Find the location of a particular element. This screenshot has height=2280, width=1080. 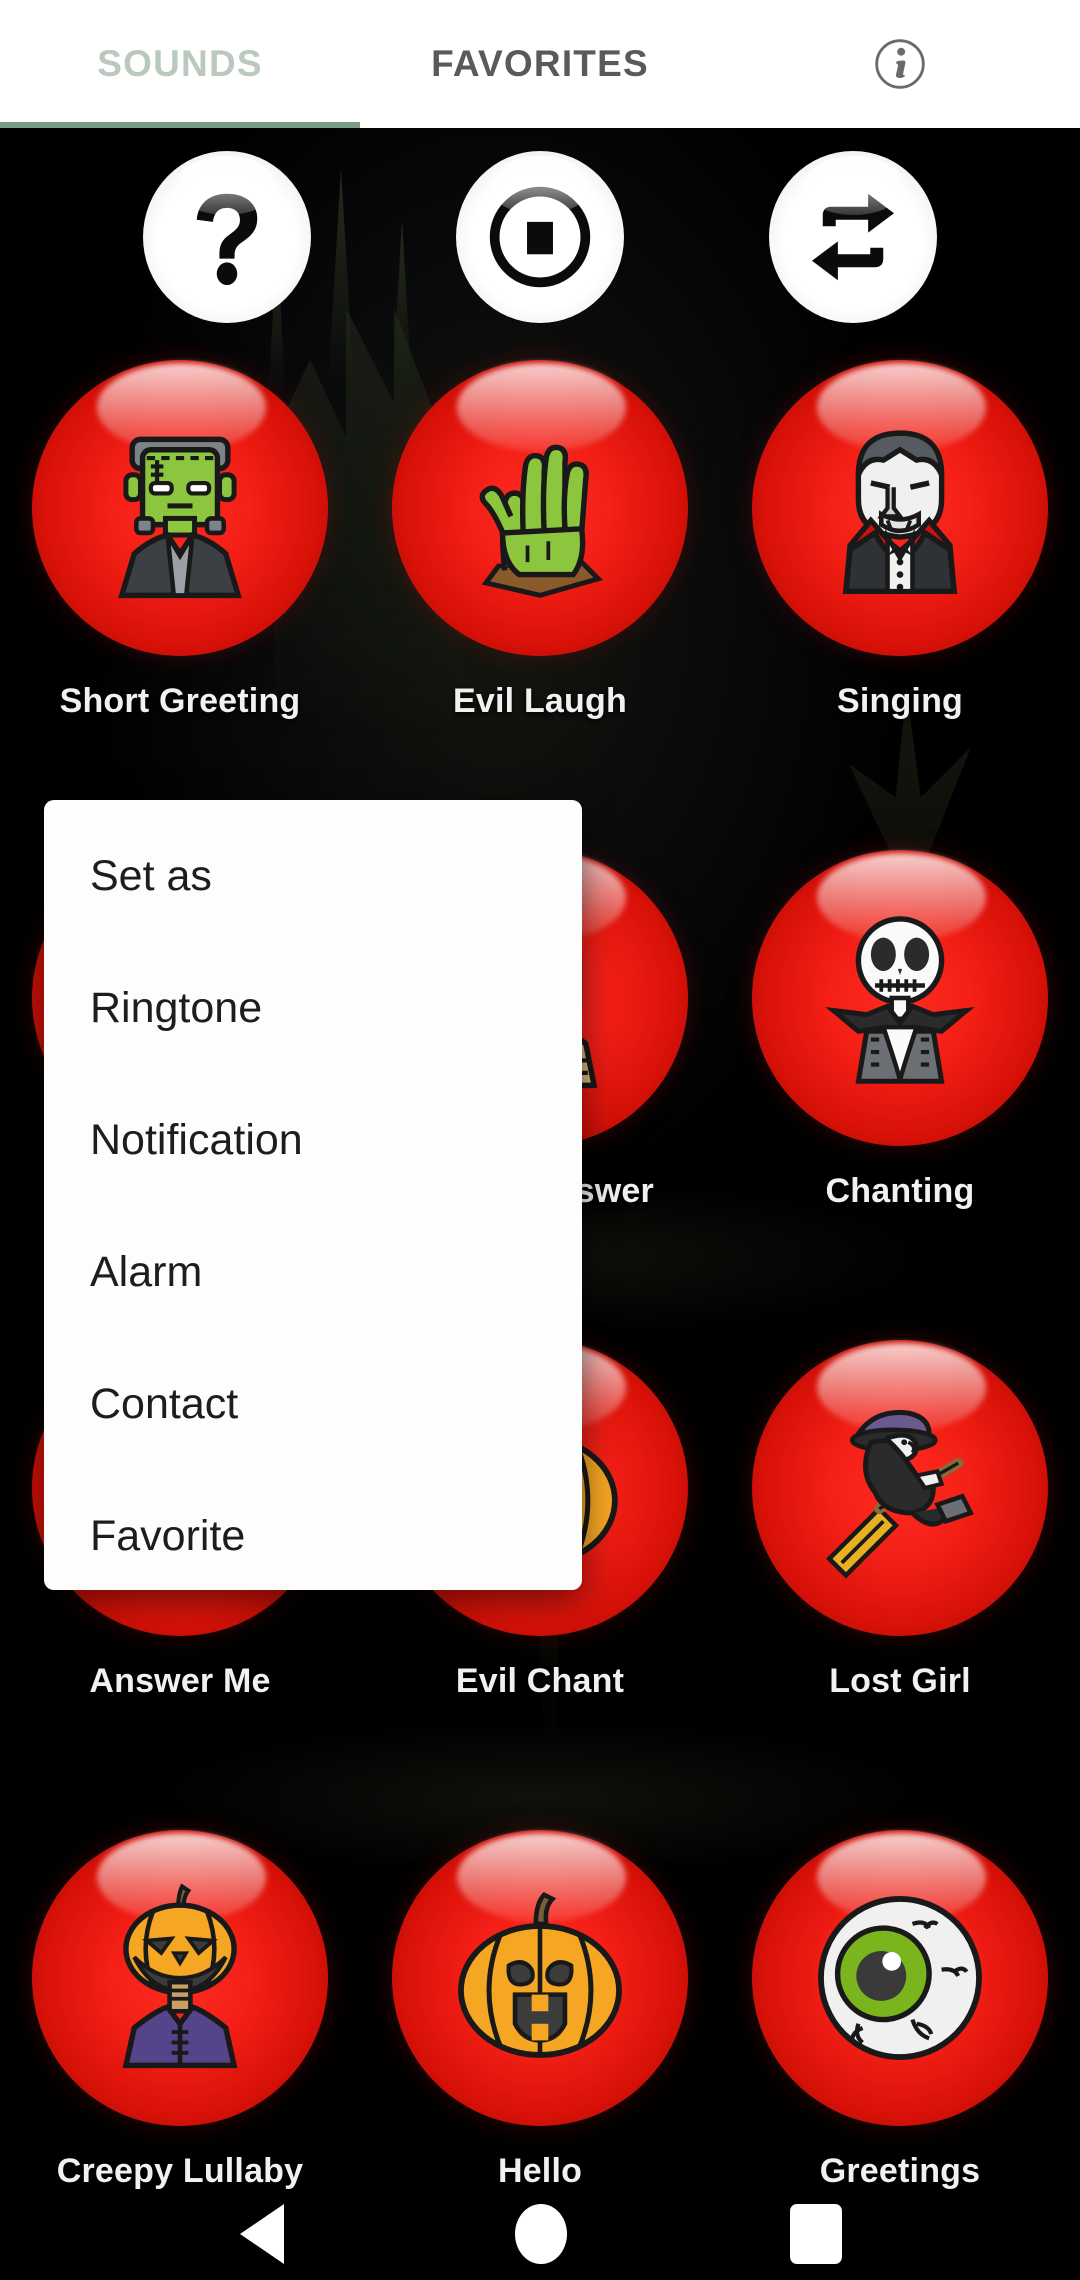

tab-favorites-label: FAVORITES is located at coordinates (540, 63).